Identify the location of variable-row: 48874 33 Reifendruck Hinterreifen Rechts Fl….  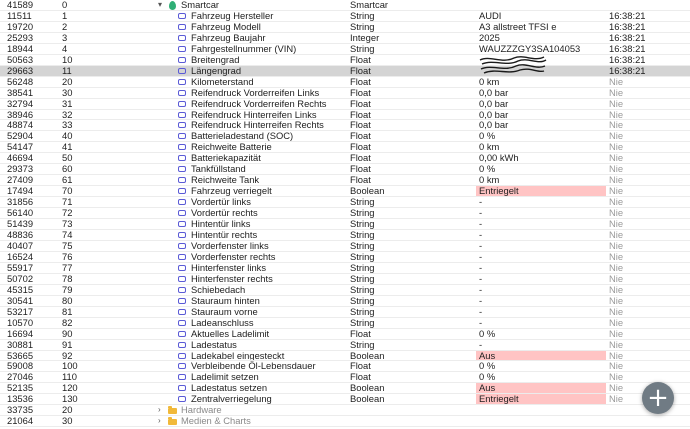
(345, 126).